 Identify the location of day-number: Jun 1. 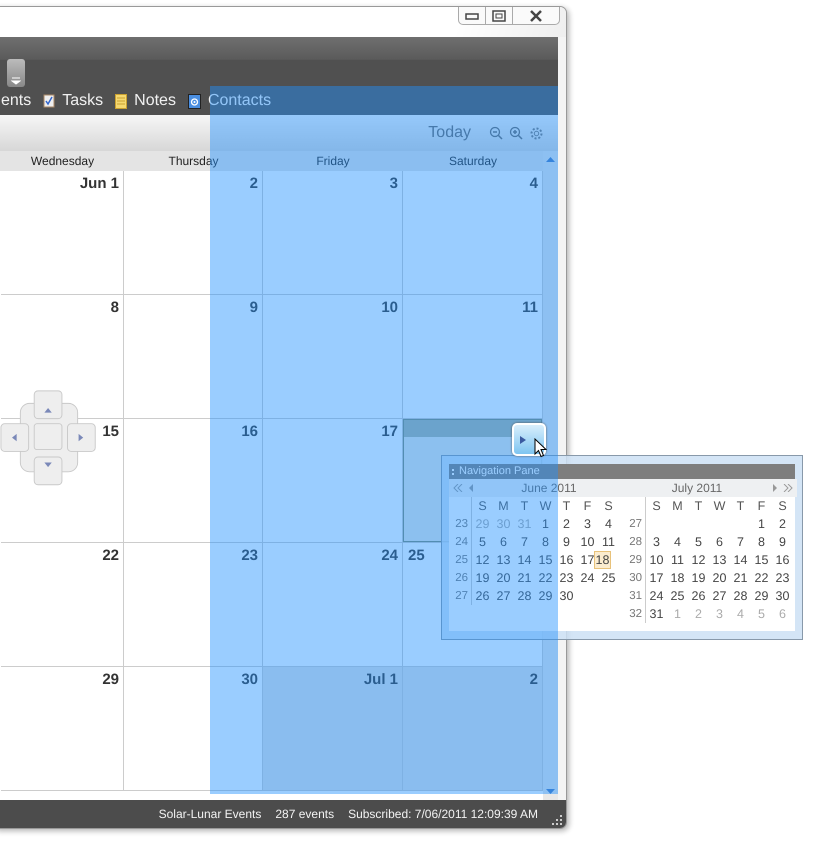
(100, 183).